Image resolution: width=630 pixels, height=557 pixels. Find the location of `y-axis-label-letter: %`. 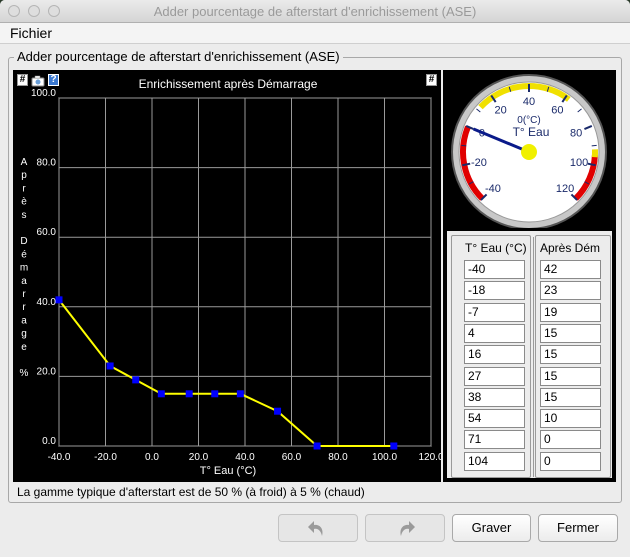

y-axis-label-letter: % is located at coordinates (24, 373).